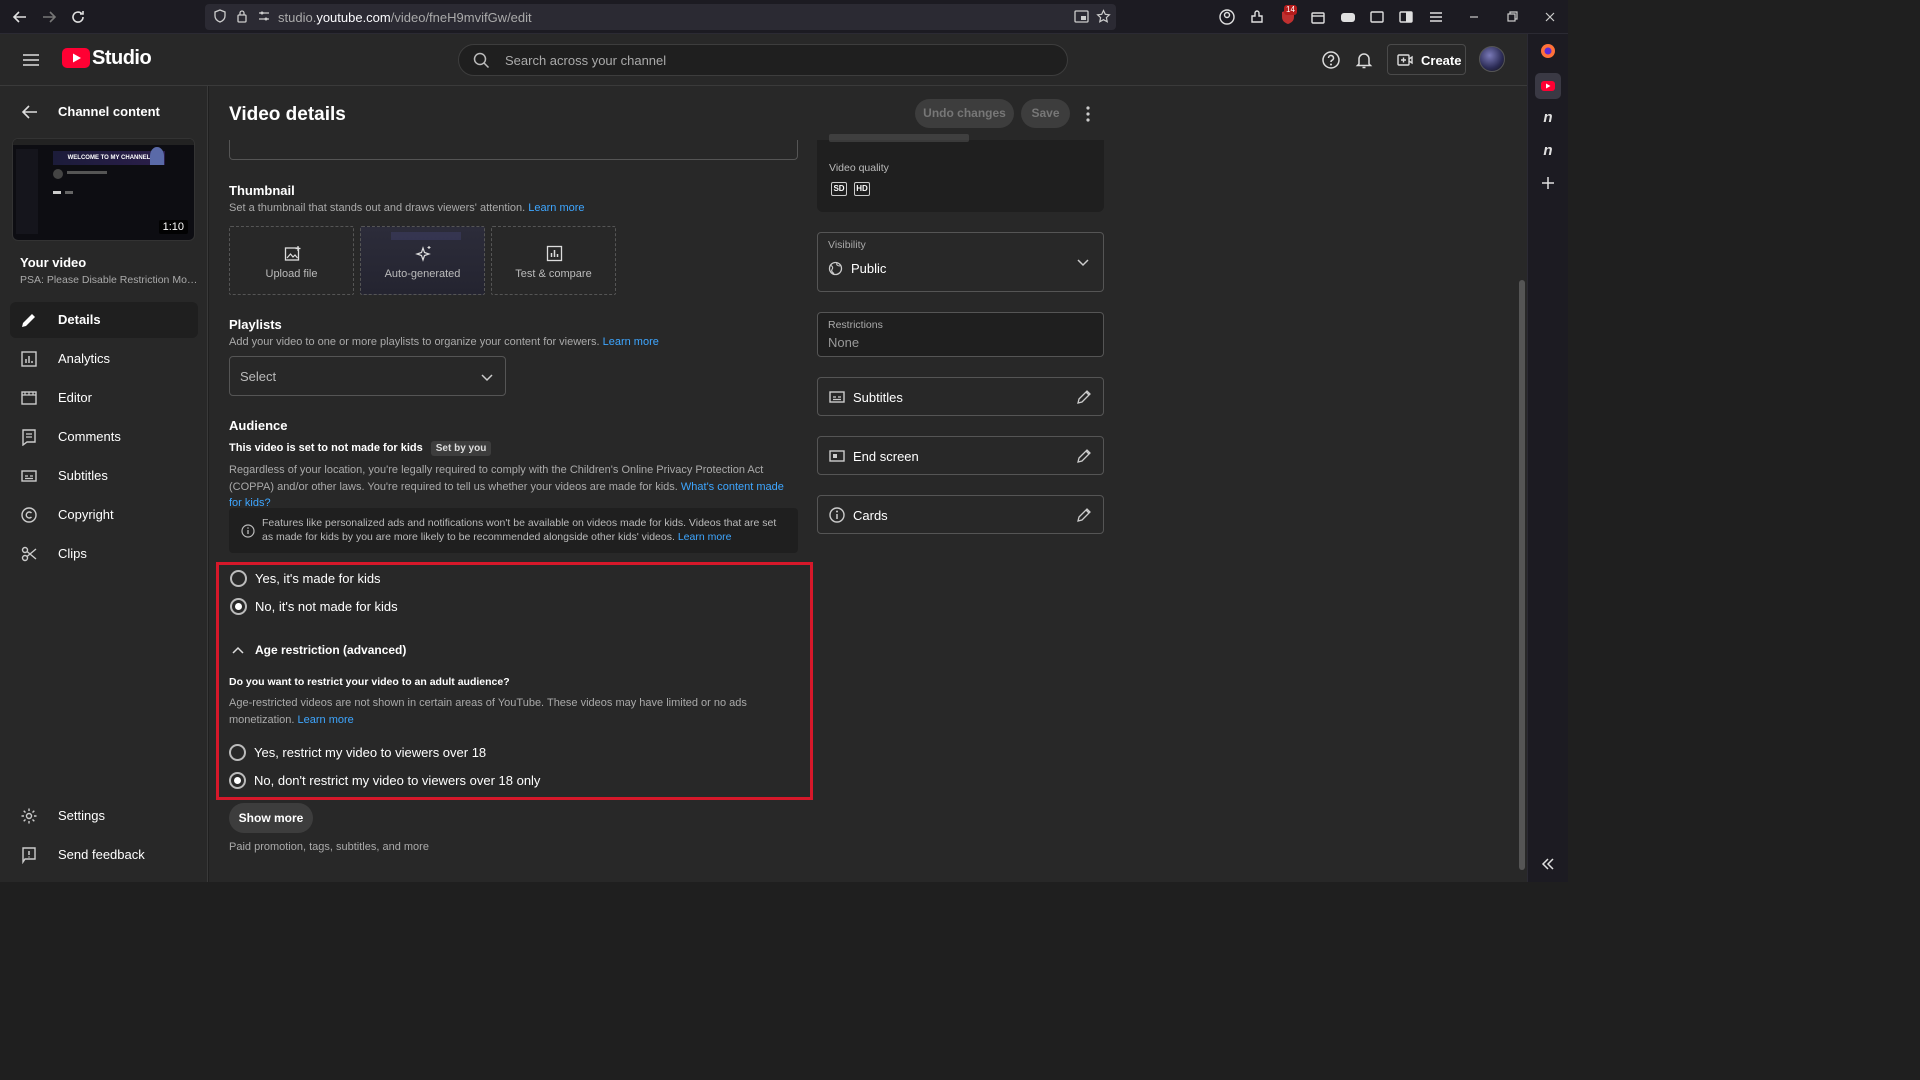 This screenshot has width=1920, height=1080. I want to click on test-compare-tile: Test & compare, so click(553, 260).